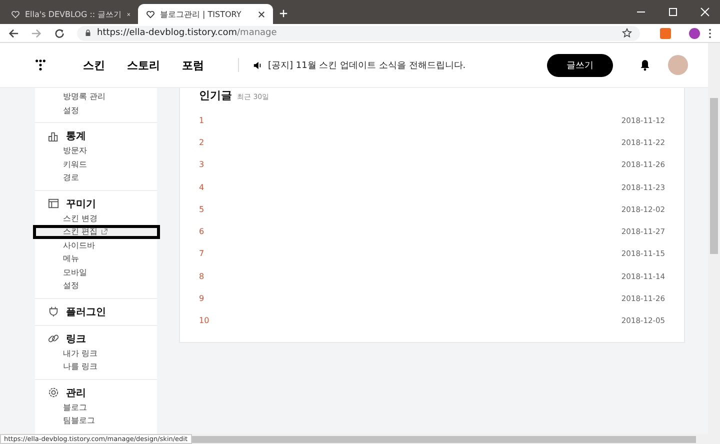  Describe the element at coordinates (96, 218) in the screenshot. I see `sidebar-item: 스킨 변경` at that location.